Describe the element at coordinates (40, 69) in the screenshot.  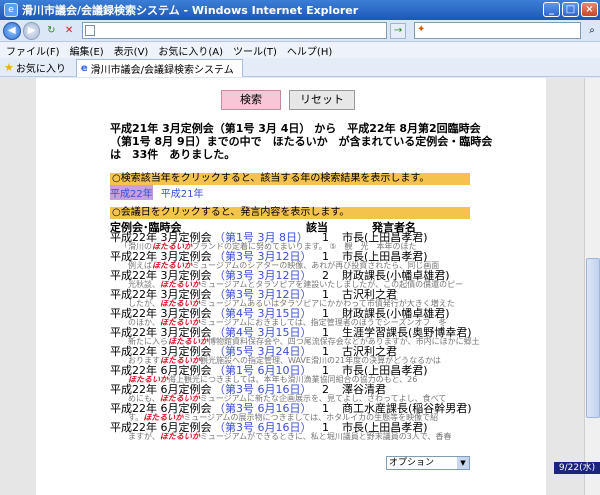
I see `favorites-label: お気に入り` at that location.